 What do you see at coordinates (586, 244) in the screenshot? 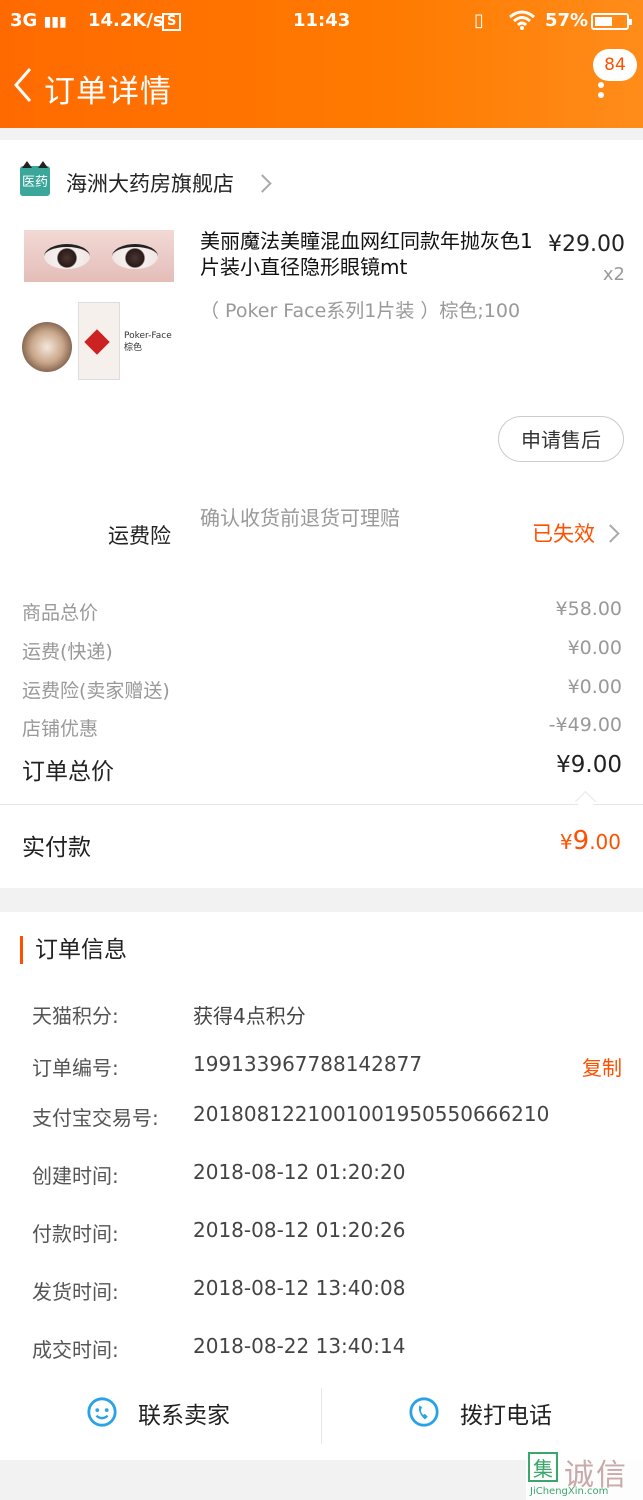
I see `product-price: ¥29.00` at bounding box center [586, 244].